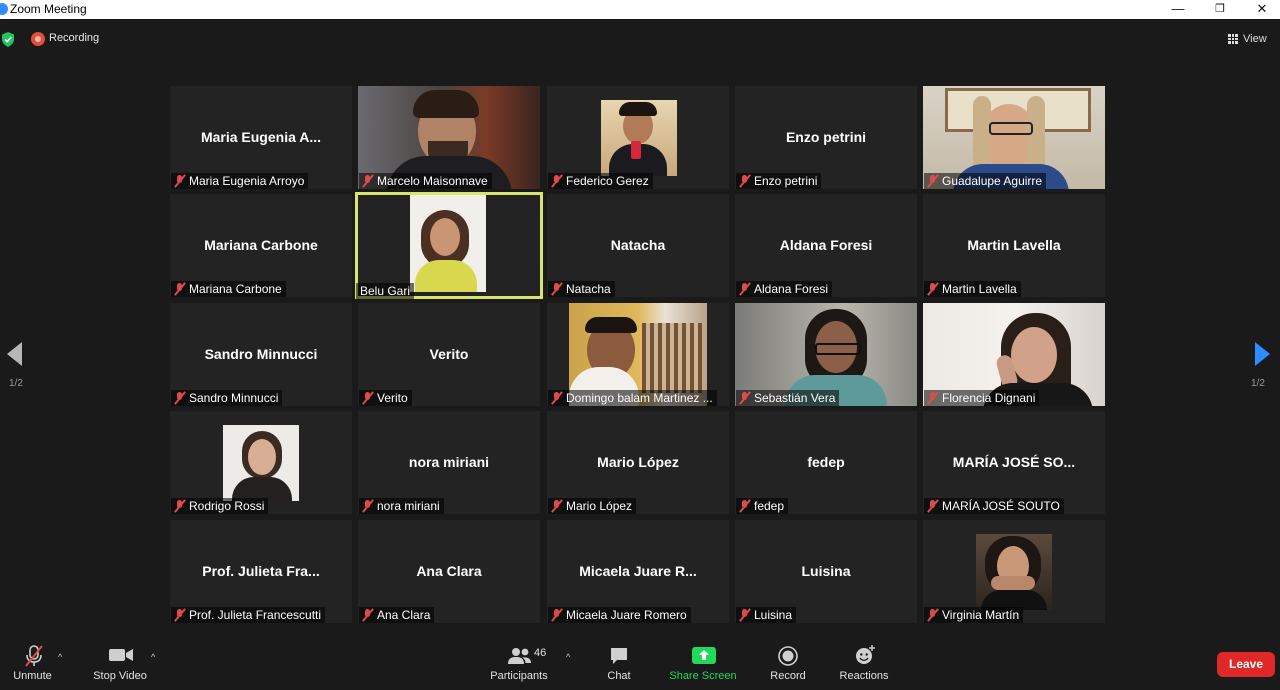 The image size is (1280, 690). What do you see at coordinates (74, 38) in the screenshot?
I see `recording-label: Recording` at bounding box center [74, 38].